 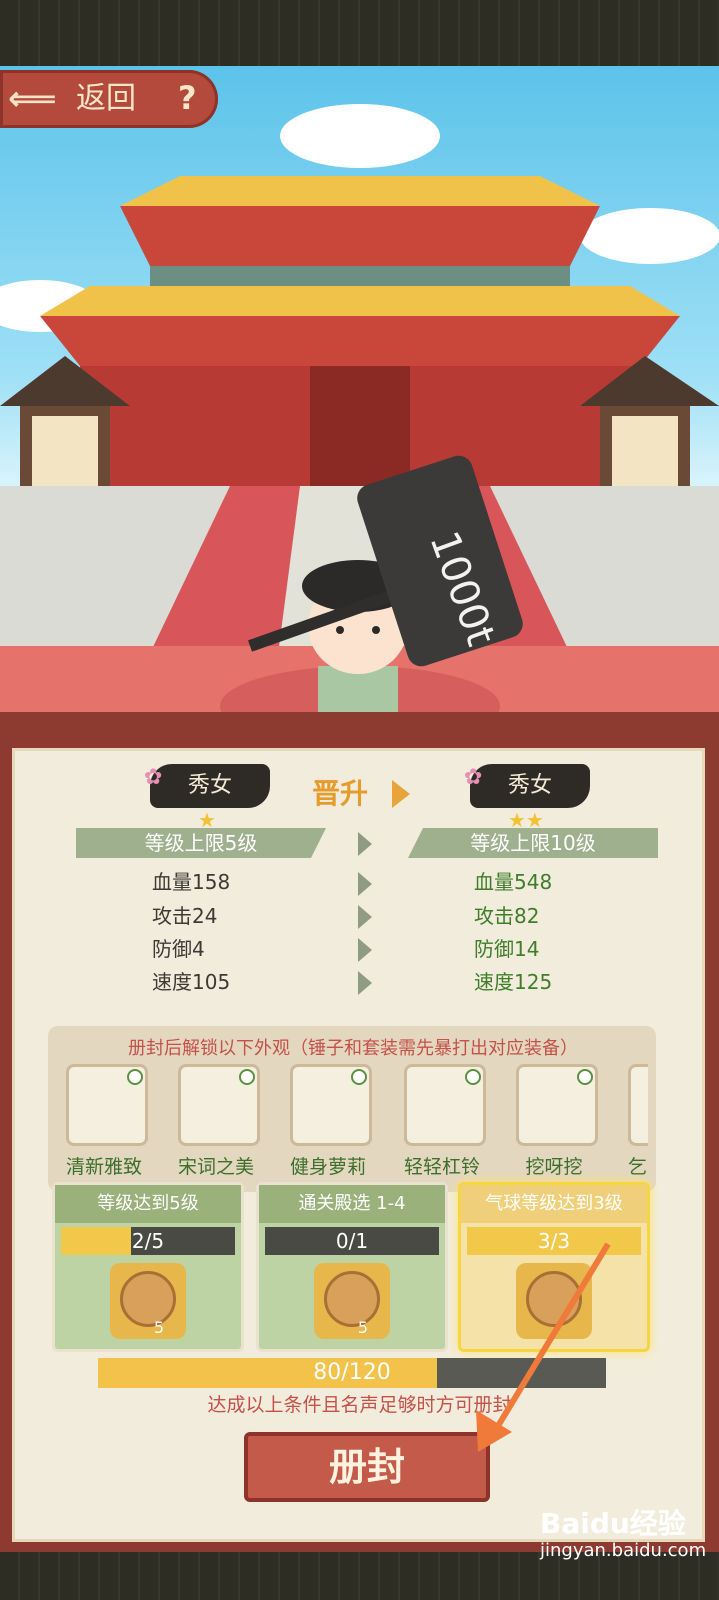 I want to click on reputation-progress-bar: 80/120, so click(x=352, y=1373).